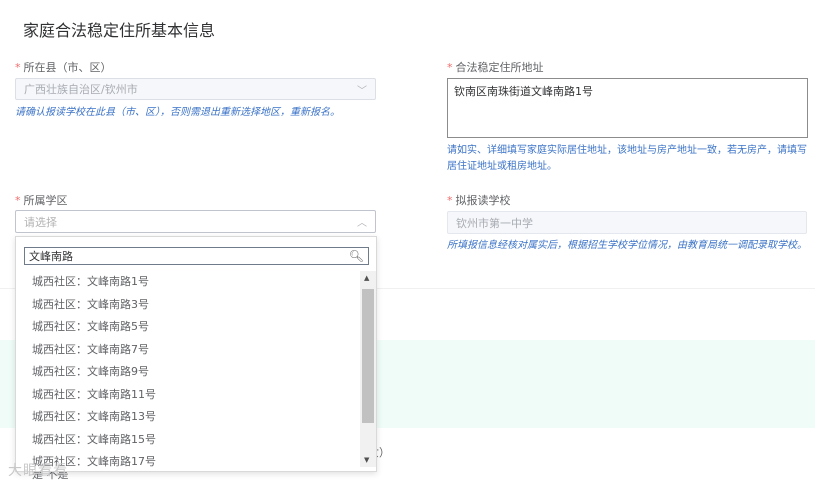 The height and width of the screenshot is (486, 815). I want to click on county-label: * 所在县（市、区）, so click(63, 67).